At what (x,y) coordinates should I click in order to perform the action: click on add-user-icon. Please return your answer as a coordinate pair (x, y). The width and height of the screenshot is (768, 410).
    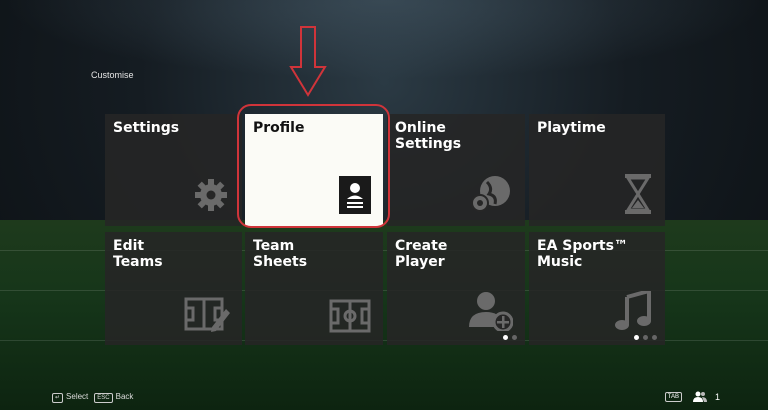
    Looking at the image, I should click on (491, 311).